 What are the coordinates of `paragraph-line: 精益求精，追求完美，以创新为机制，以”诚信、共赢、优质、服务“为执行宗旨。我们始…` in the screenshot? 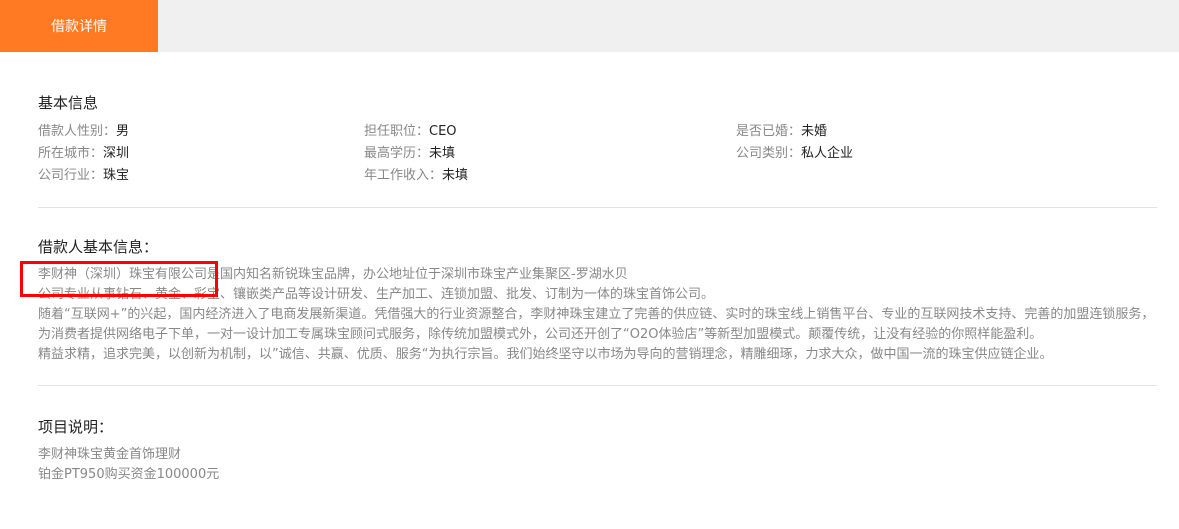 It's located at (545, 354).